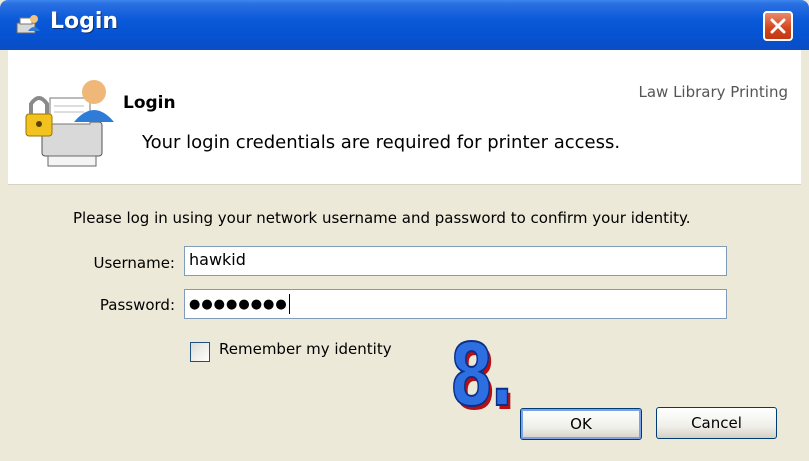 This screenshot has width=809, height=461. Describe the element at coordinates (69, 123) in the screenshot. I see `lock-printer-user-icon` at that location.